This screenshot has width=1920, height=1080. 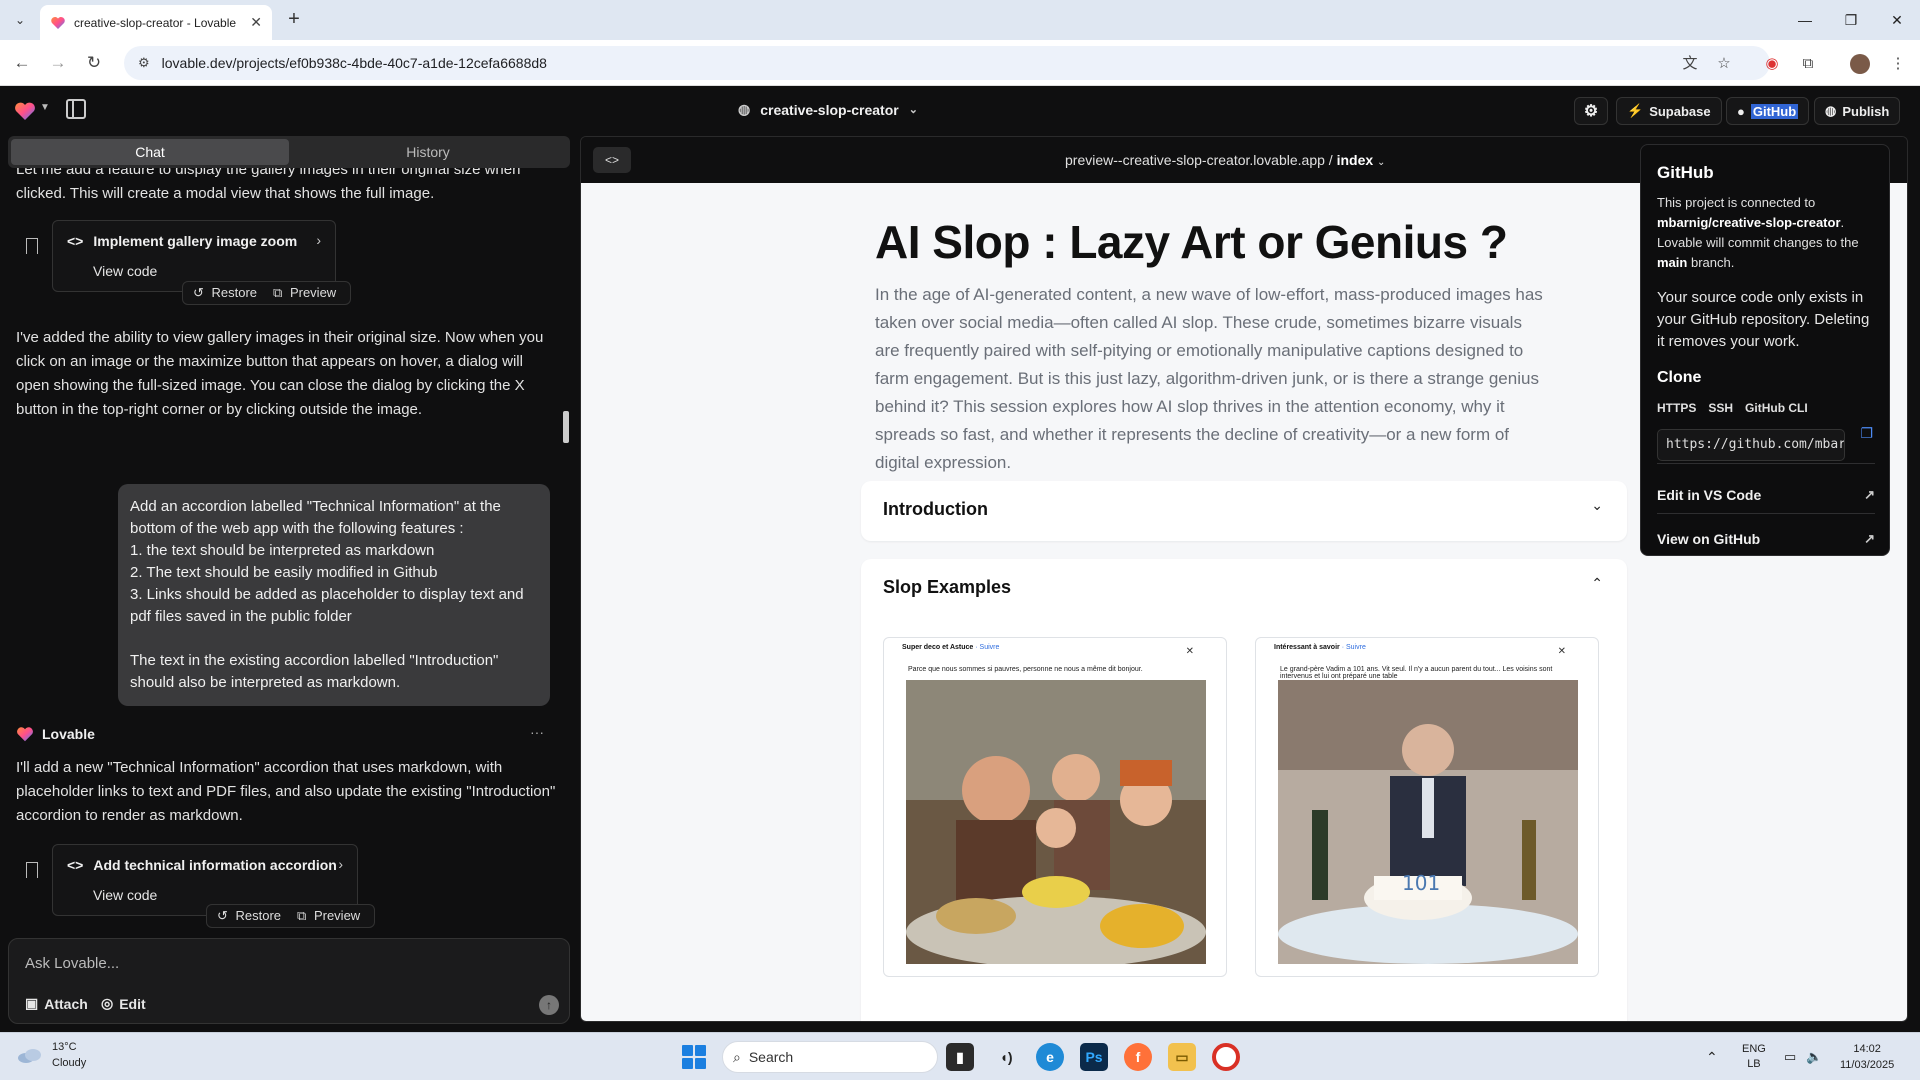 What do you see at coordinates (1672, 262) in the screenshot?
I see `branch-name: main` at bounding box center [1672, 262].